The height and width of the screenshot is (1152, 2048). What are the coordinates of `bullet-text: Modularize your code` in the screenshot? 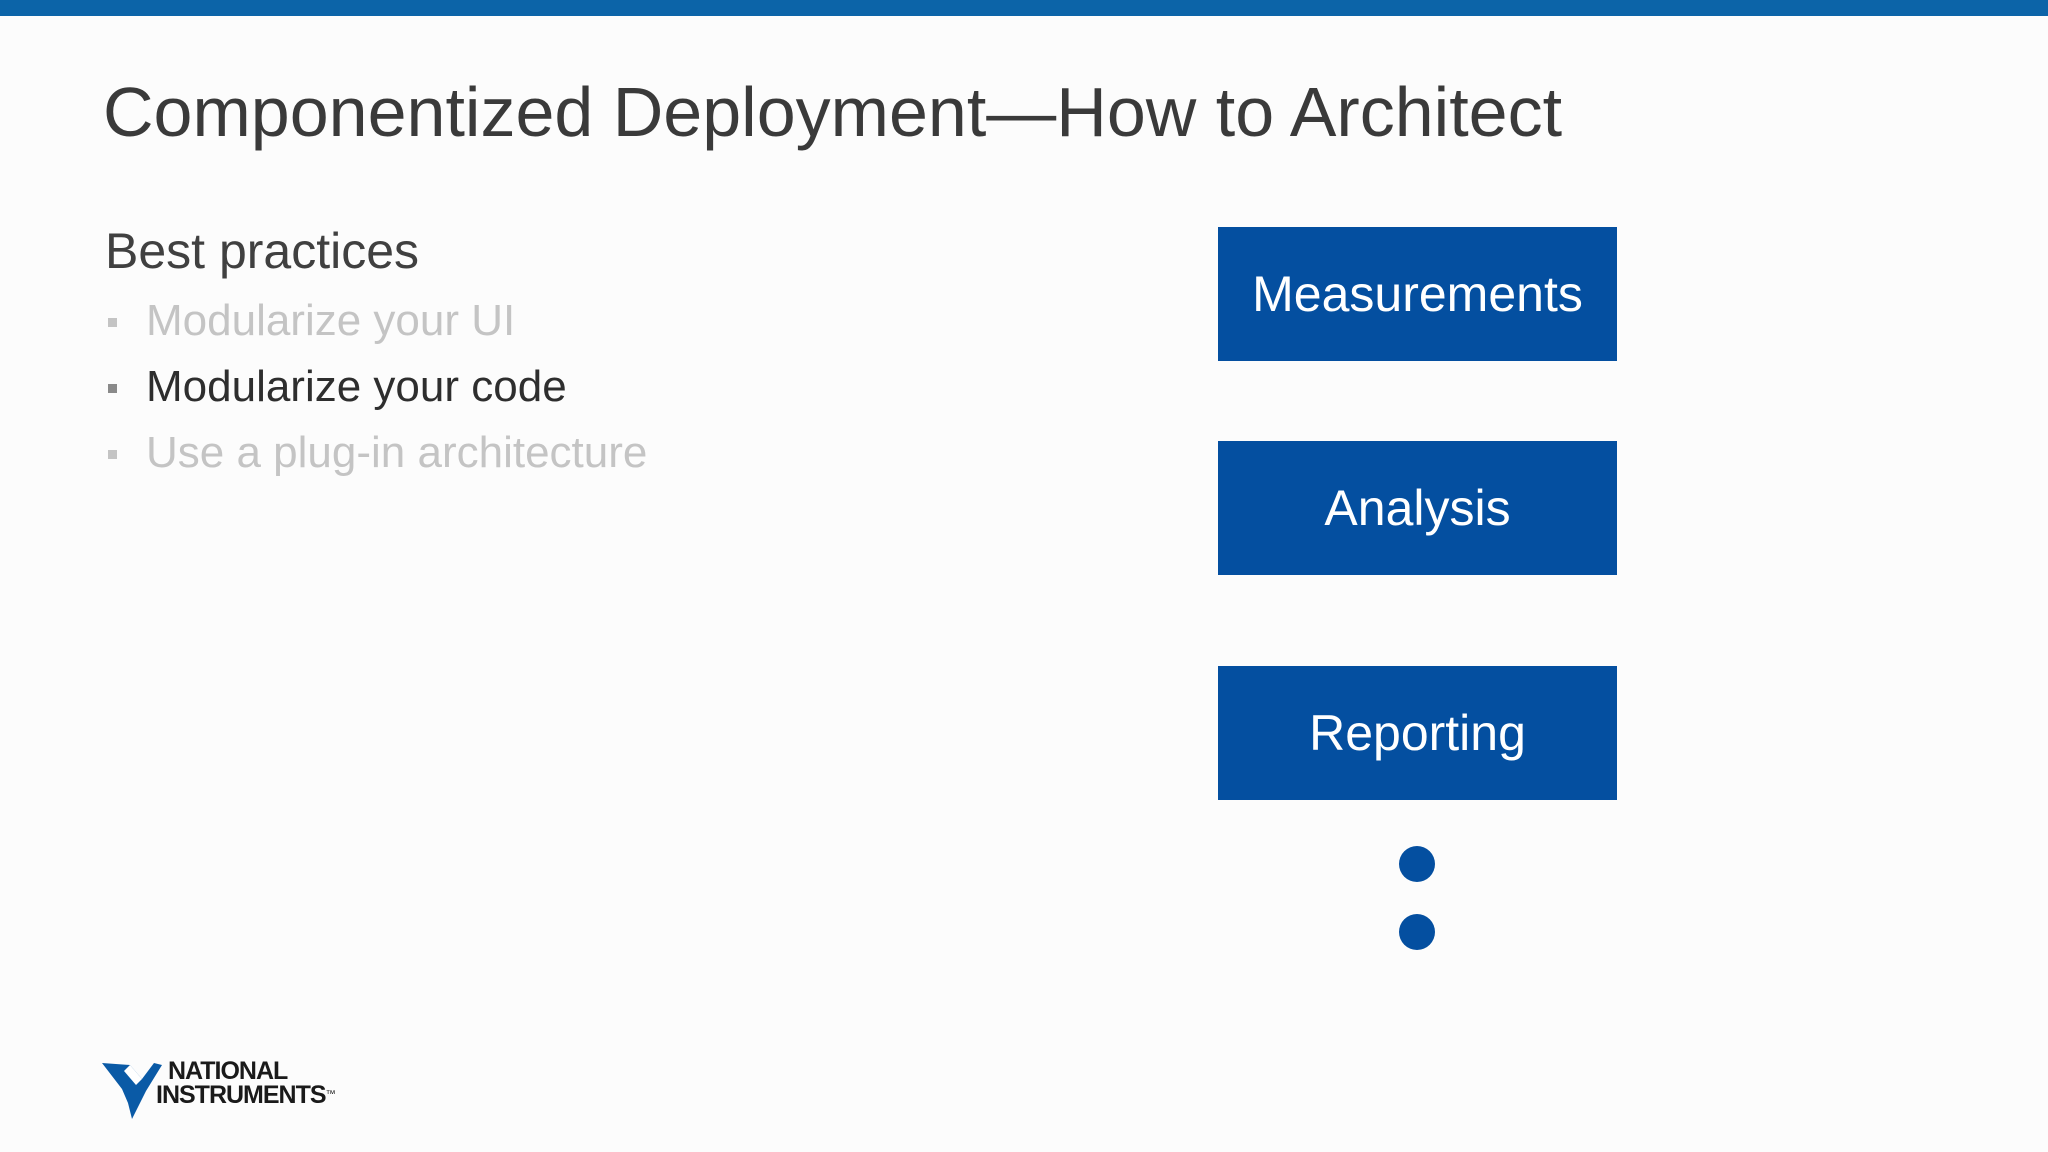 It's located at (356, 386).